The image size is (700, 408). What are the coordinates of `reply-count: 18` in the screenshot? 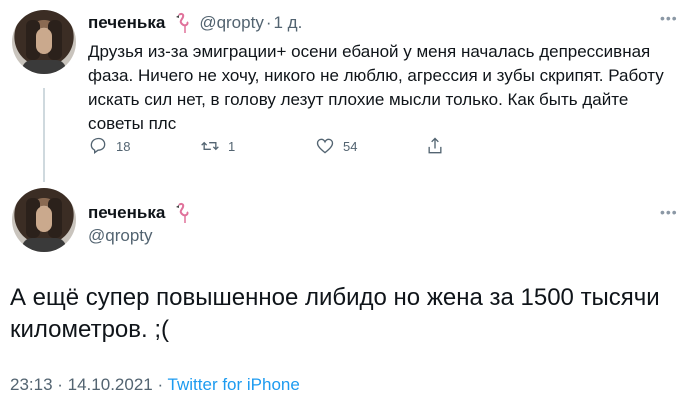 It's located at (123, 146).